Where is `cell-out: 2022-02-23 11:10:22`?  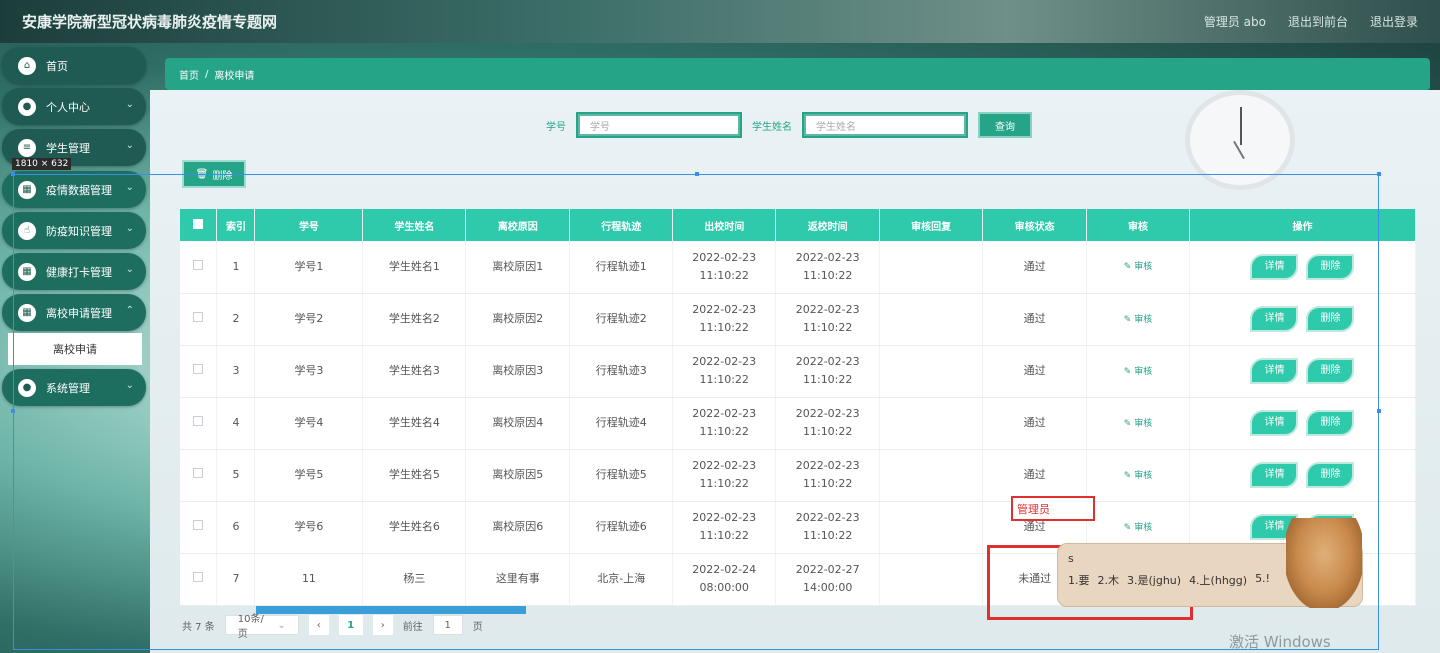
cell-out: 2022-02-23 11:10:22 is located at coordinates (724, 267).